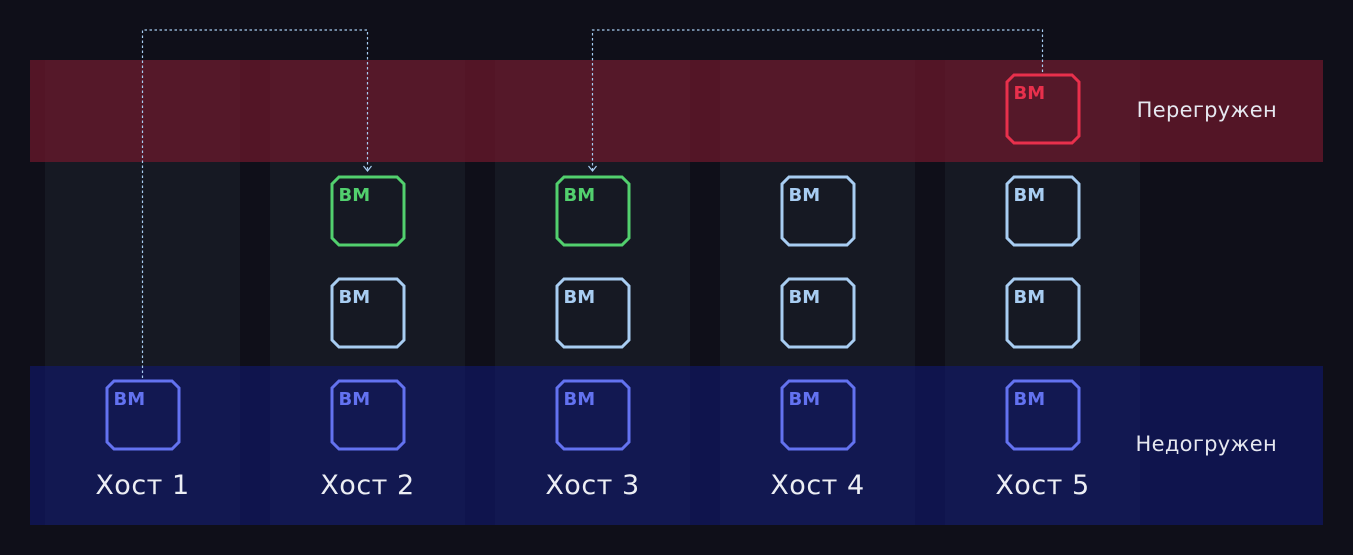 This screenshot has height=555, width=1353. What do you see at coordinates (1042, 313) in the screenshot?
I see `vm-box-host5-2: ВМ` at bounding box center [1042, 313].